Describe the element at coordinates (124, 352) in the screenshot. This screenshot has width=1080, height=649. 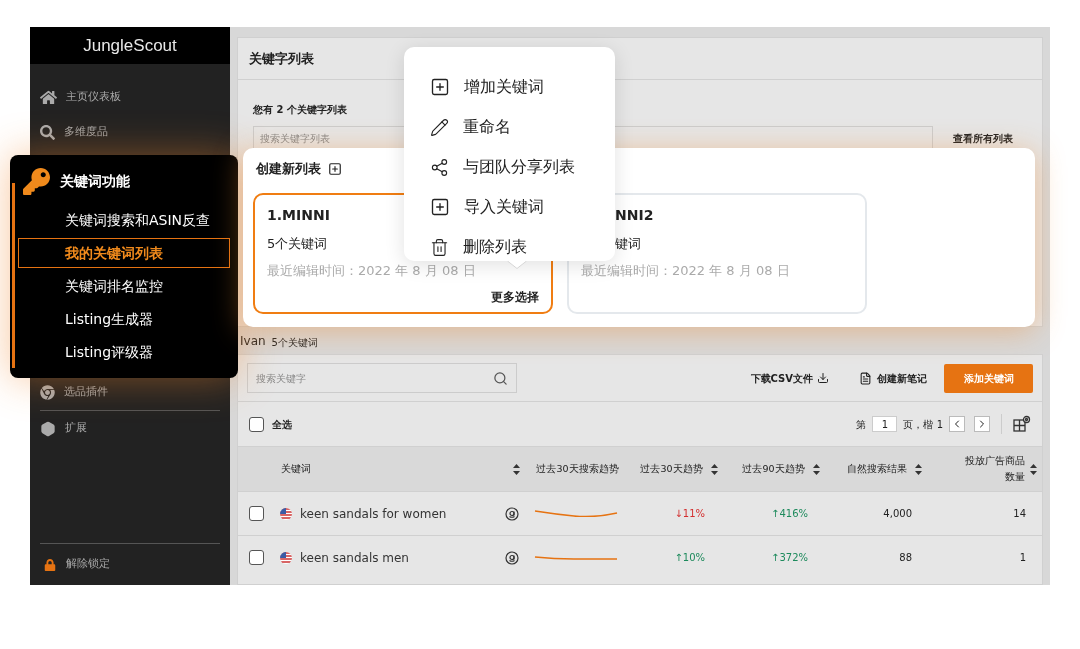
I see `menu-item: Listing评级器` at that location.